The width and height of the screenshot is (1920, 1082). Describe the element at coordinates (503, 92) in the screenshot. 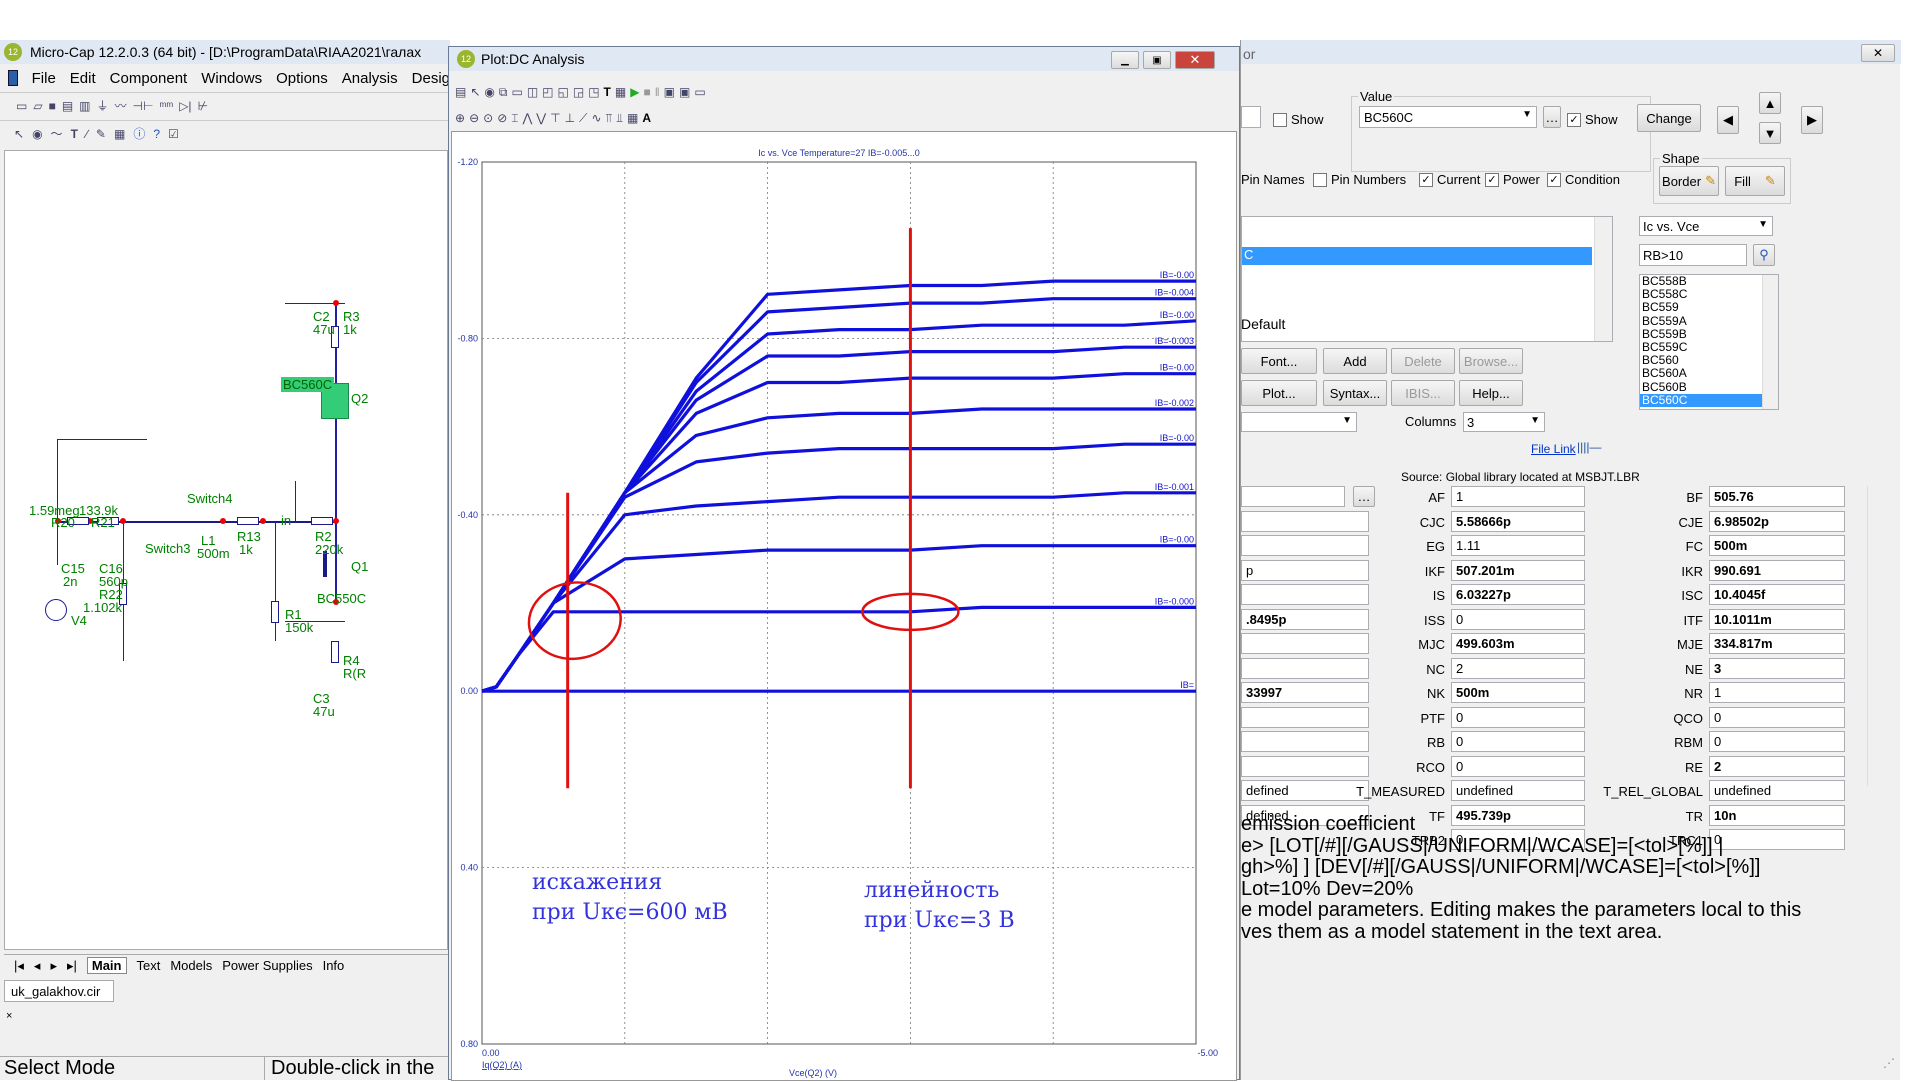

I see `copy-icon: ⧉` at that location.